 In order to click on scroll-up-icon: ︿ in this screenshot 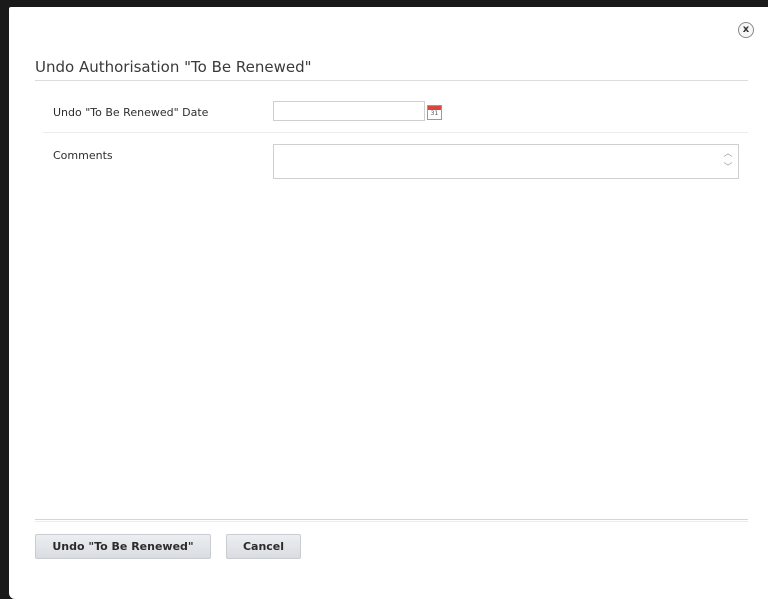, I will do `click(728, 154)`.